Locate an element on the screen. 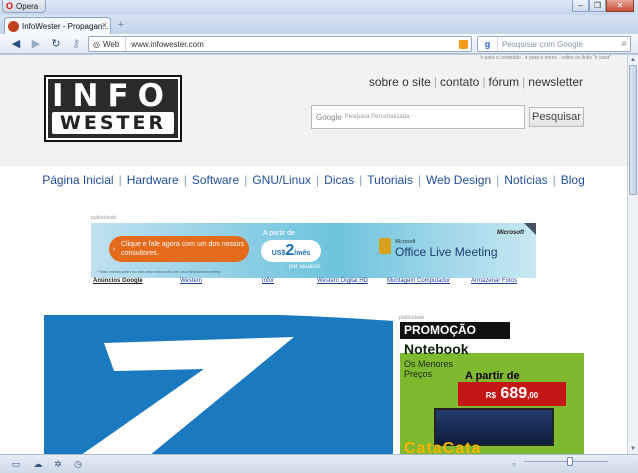  web-label: Web is located at coordinates (111, 44).